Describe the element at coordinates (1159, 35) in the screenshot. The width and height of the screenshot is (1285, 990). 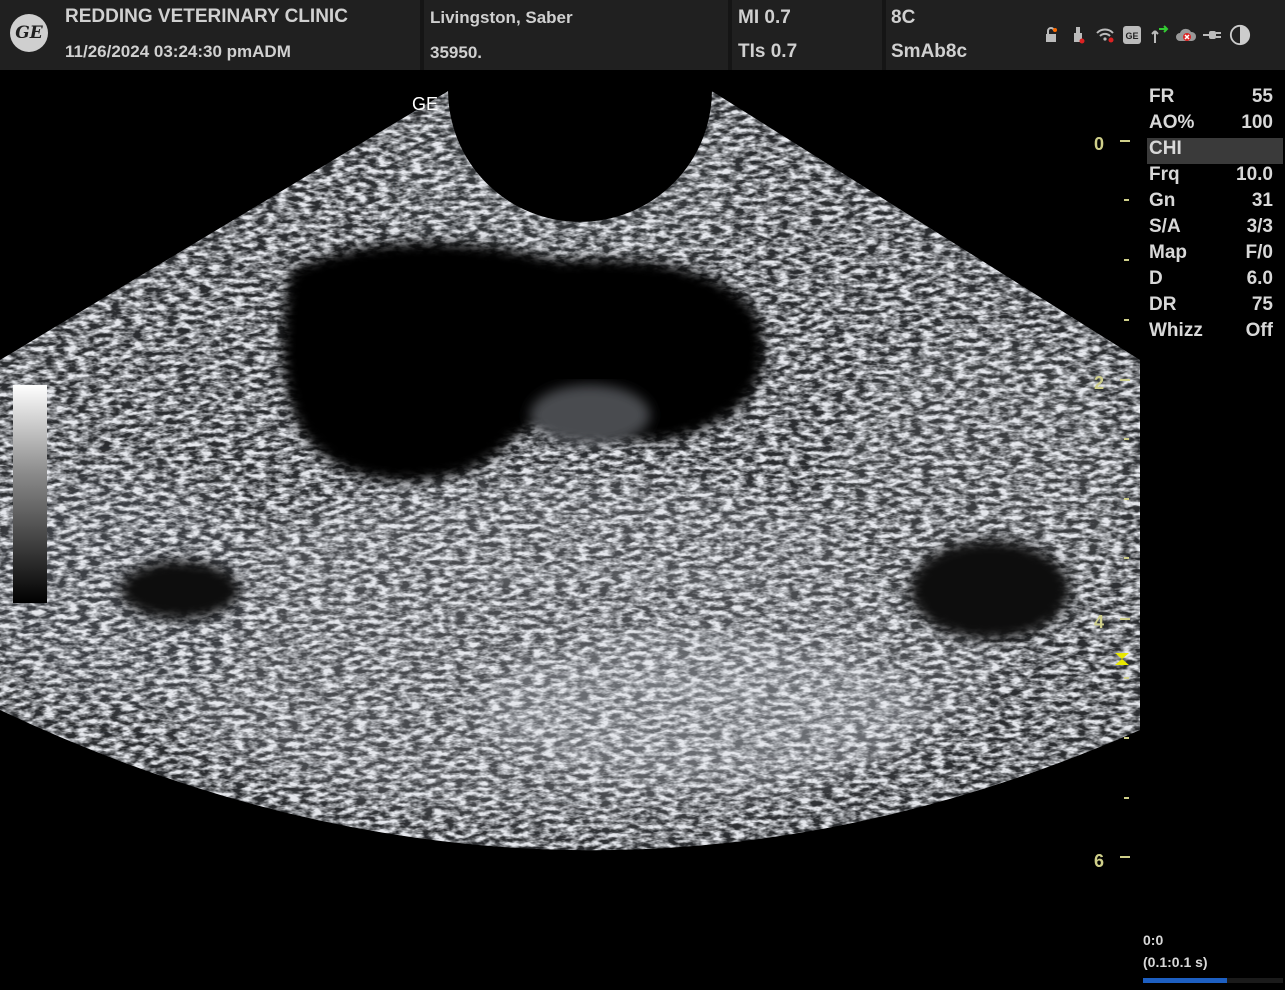
I see `network-icon` at that location.